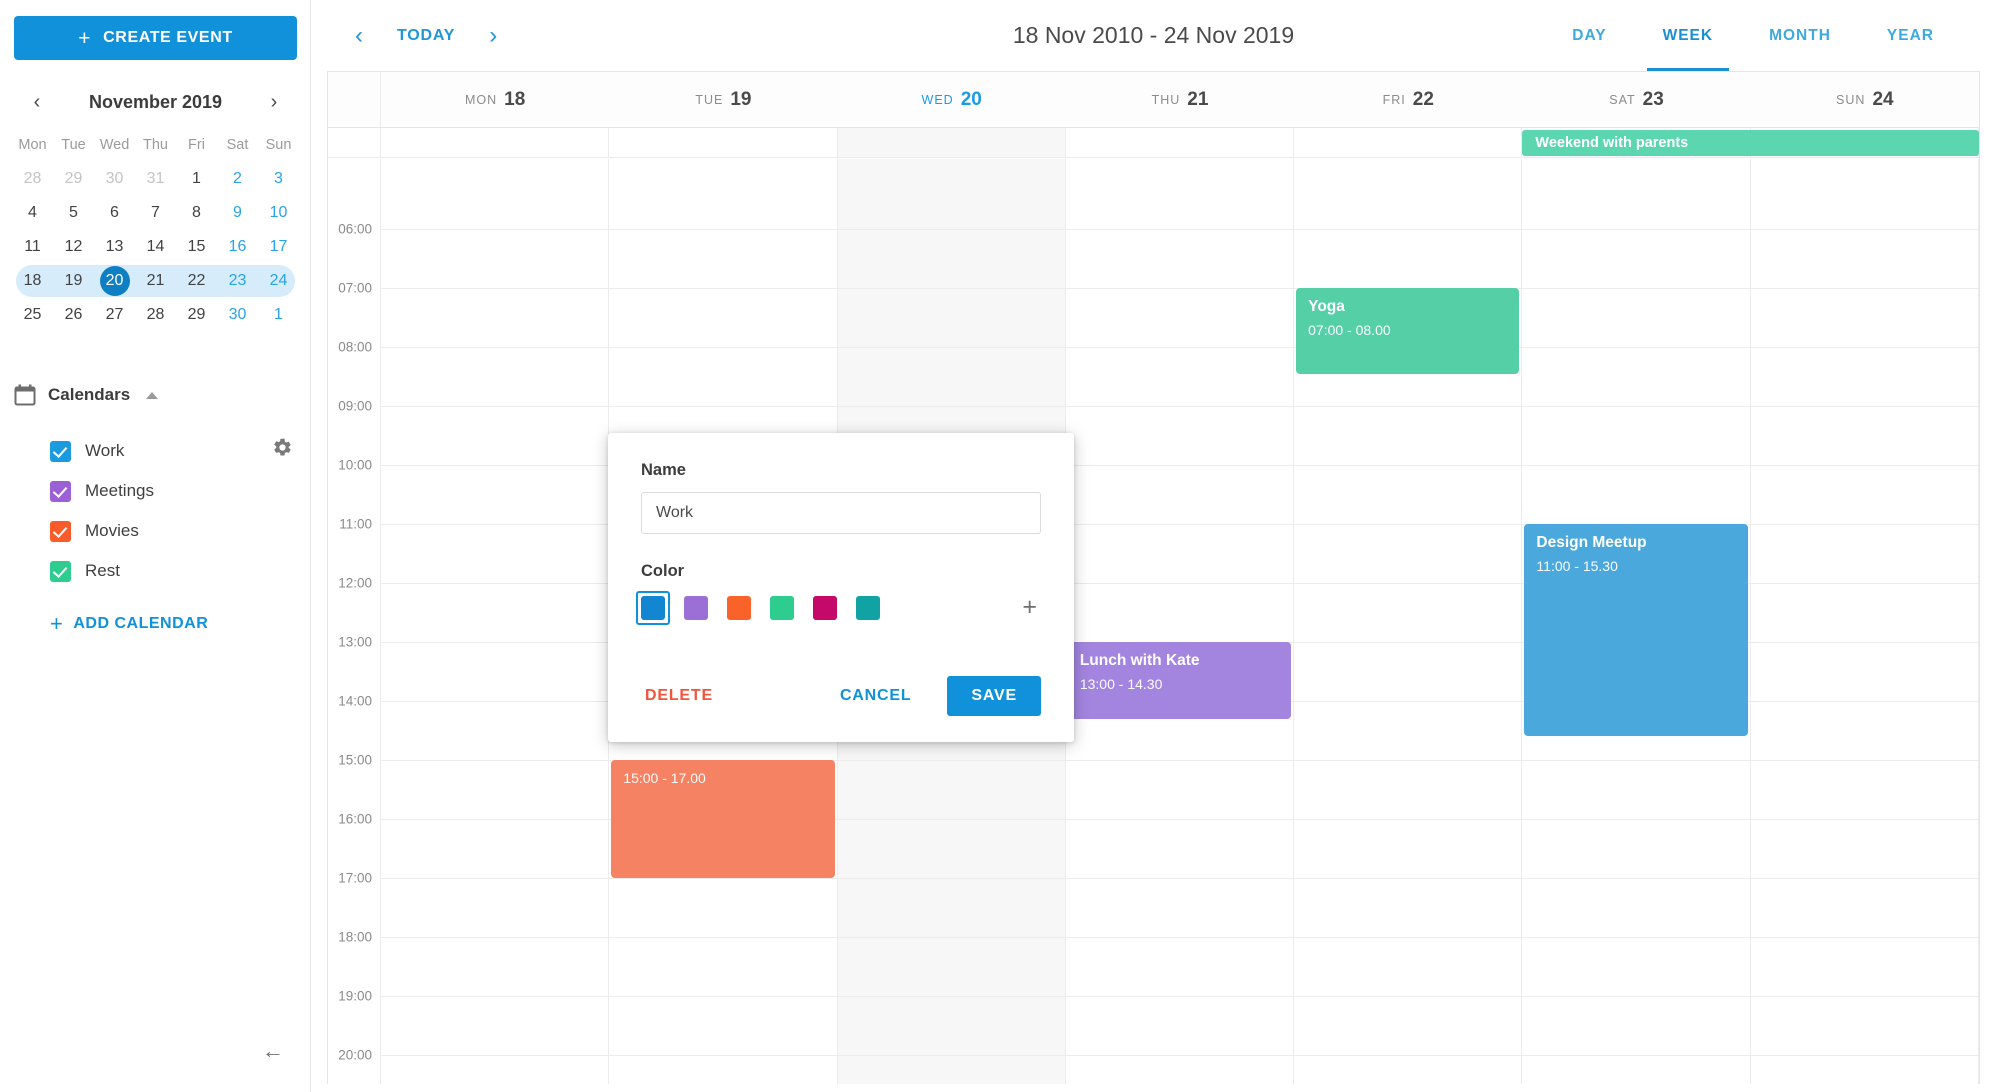 This screenshot has width=1996, height=1092. What do you see at coordinates (1349, 329) in the screenshot?
I see `event-time: 07:00 - 08.00` at bounding box center [1349, 329].